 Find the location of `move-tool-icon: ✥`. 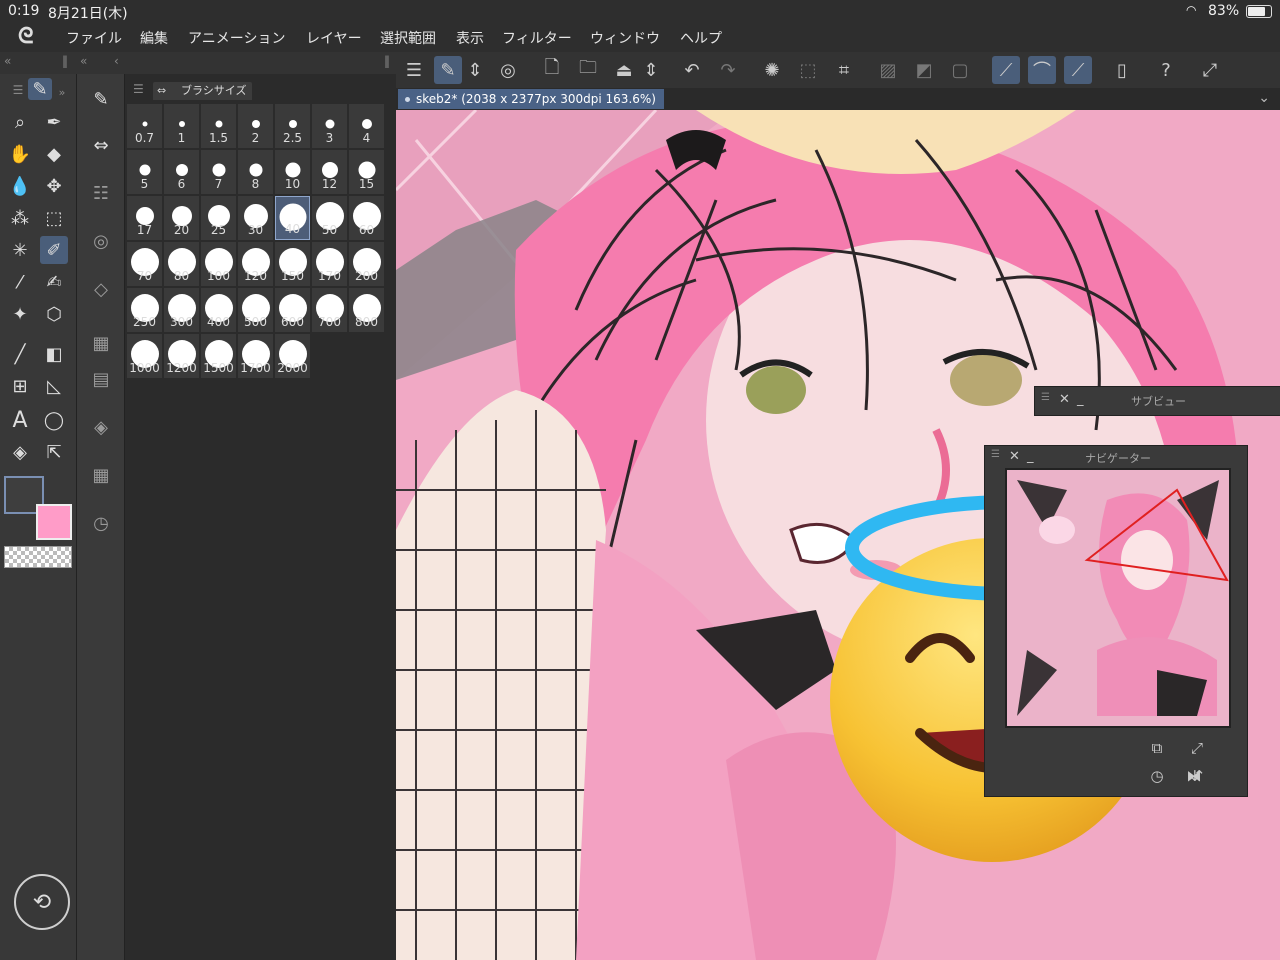

move-tool-icon: ✥ is located at coordinates (54, 186).